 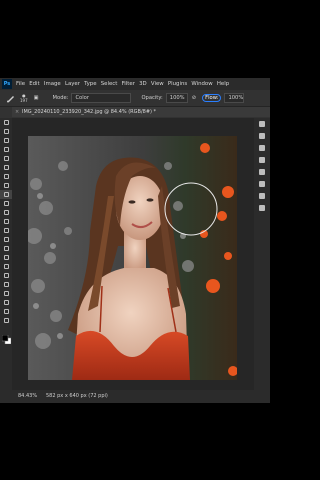 I want to click on quick-select-tool-icon, so click(x=6, y=149).